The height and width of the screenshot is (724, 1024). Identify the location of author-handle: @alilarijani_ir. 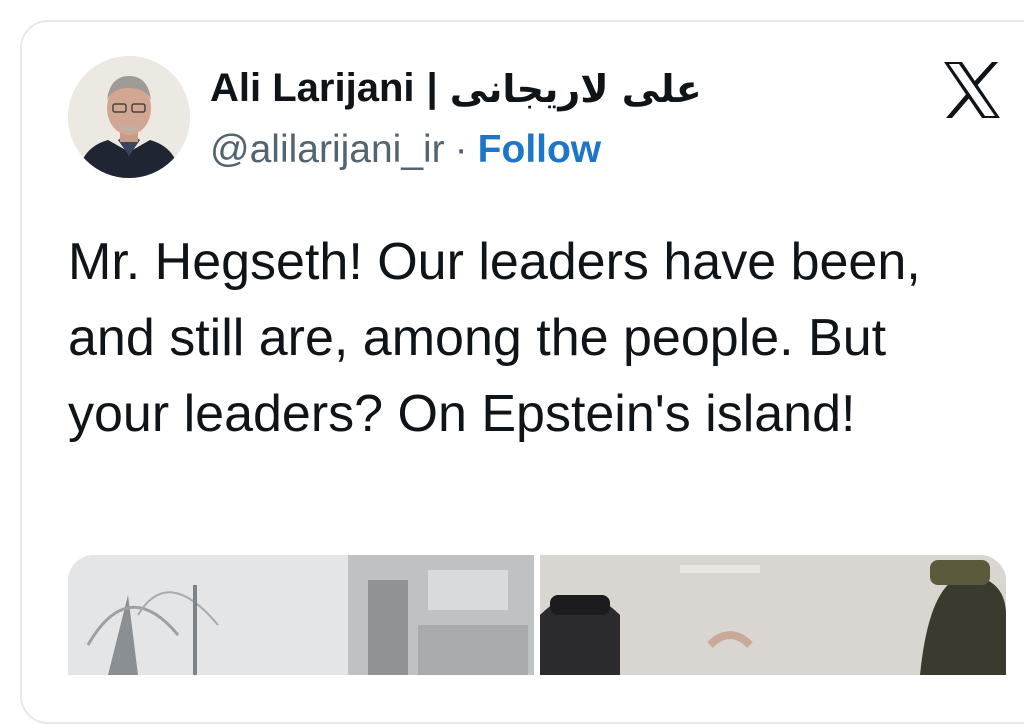
(327, 150).